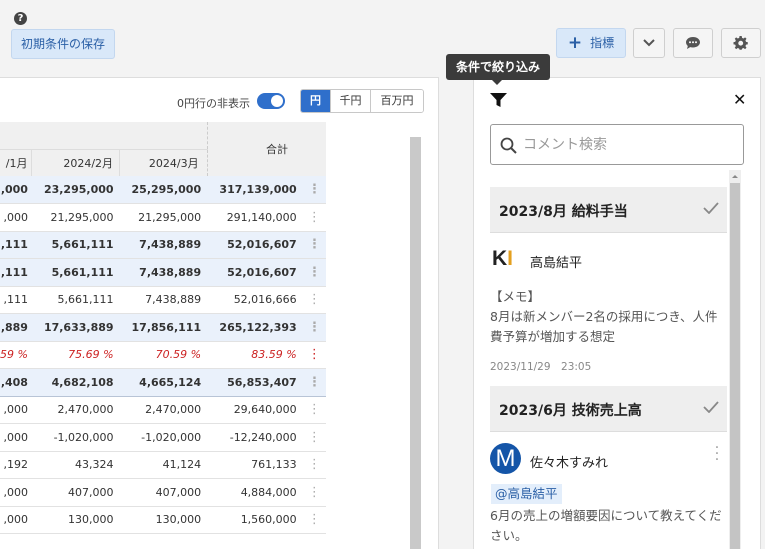 The height and width of the screenshot is (549, 765). I want to click on comment-author: 佐々木すみれ, so click(569, 463).